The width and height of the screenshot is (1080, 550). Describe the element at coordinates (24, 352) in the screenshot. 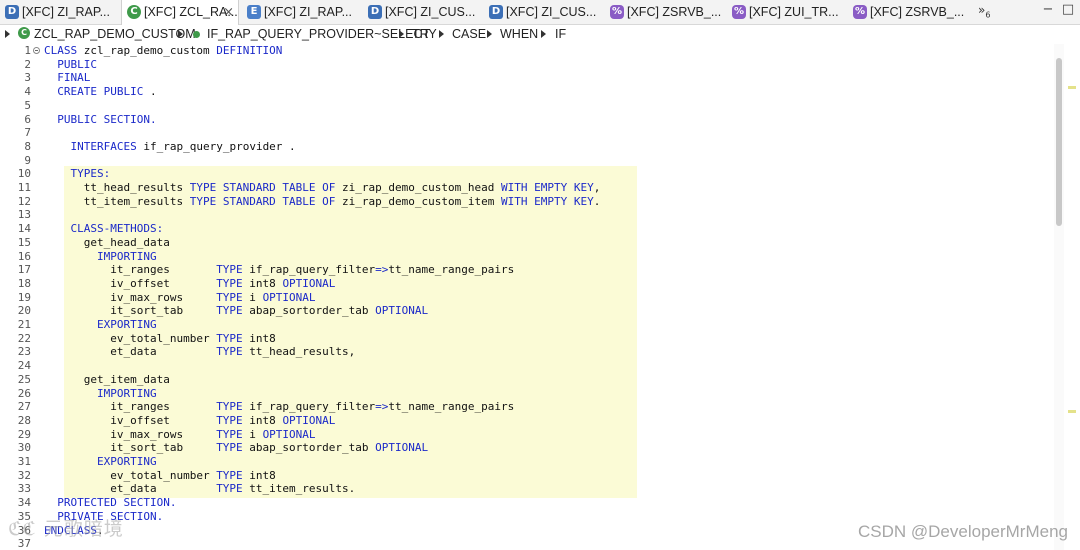

I see `line-number: 23` at that location.